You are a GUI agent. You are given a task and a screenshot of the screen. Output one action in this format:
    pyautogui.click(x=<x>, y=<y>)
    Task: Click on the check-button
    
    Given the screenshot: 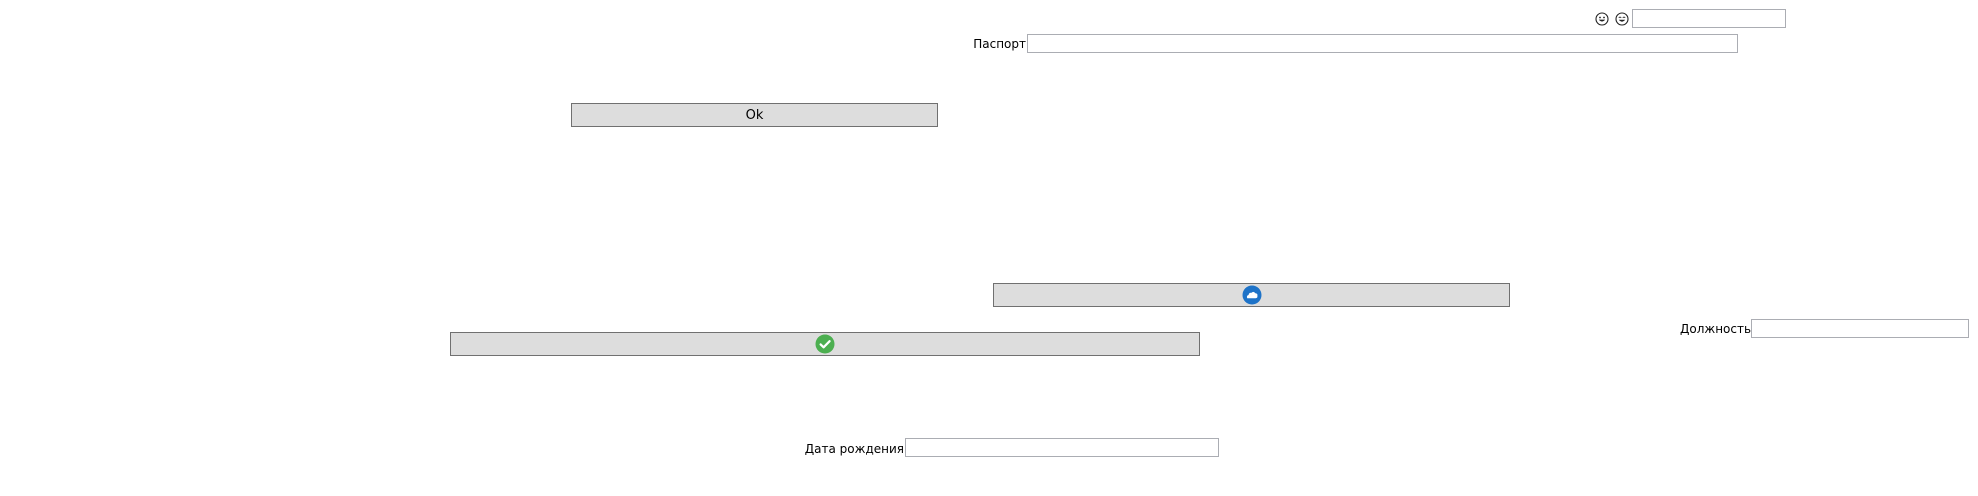 What is the action you would take?
    pyautogui.click(x=825, y=344)
    